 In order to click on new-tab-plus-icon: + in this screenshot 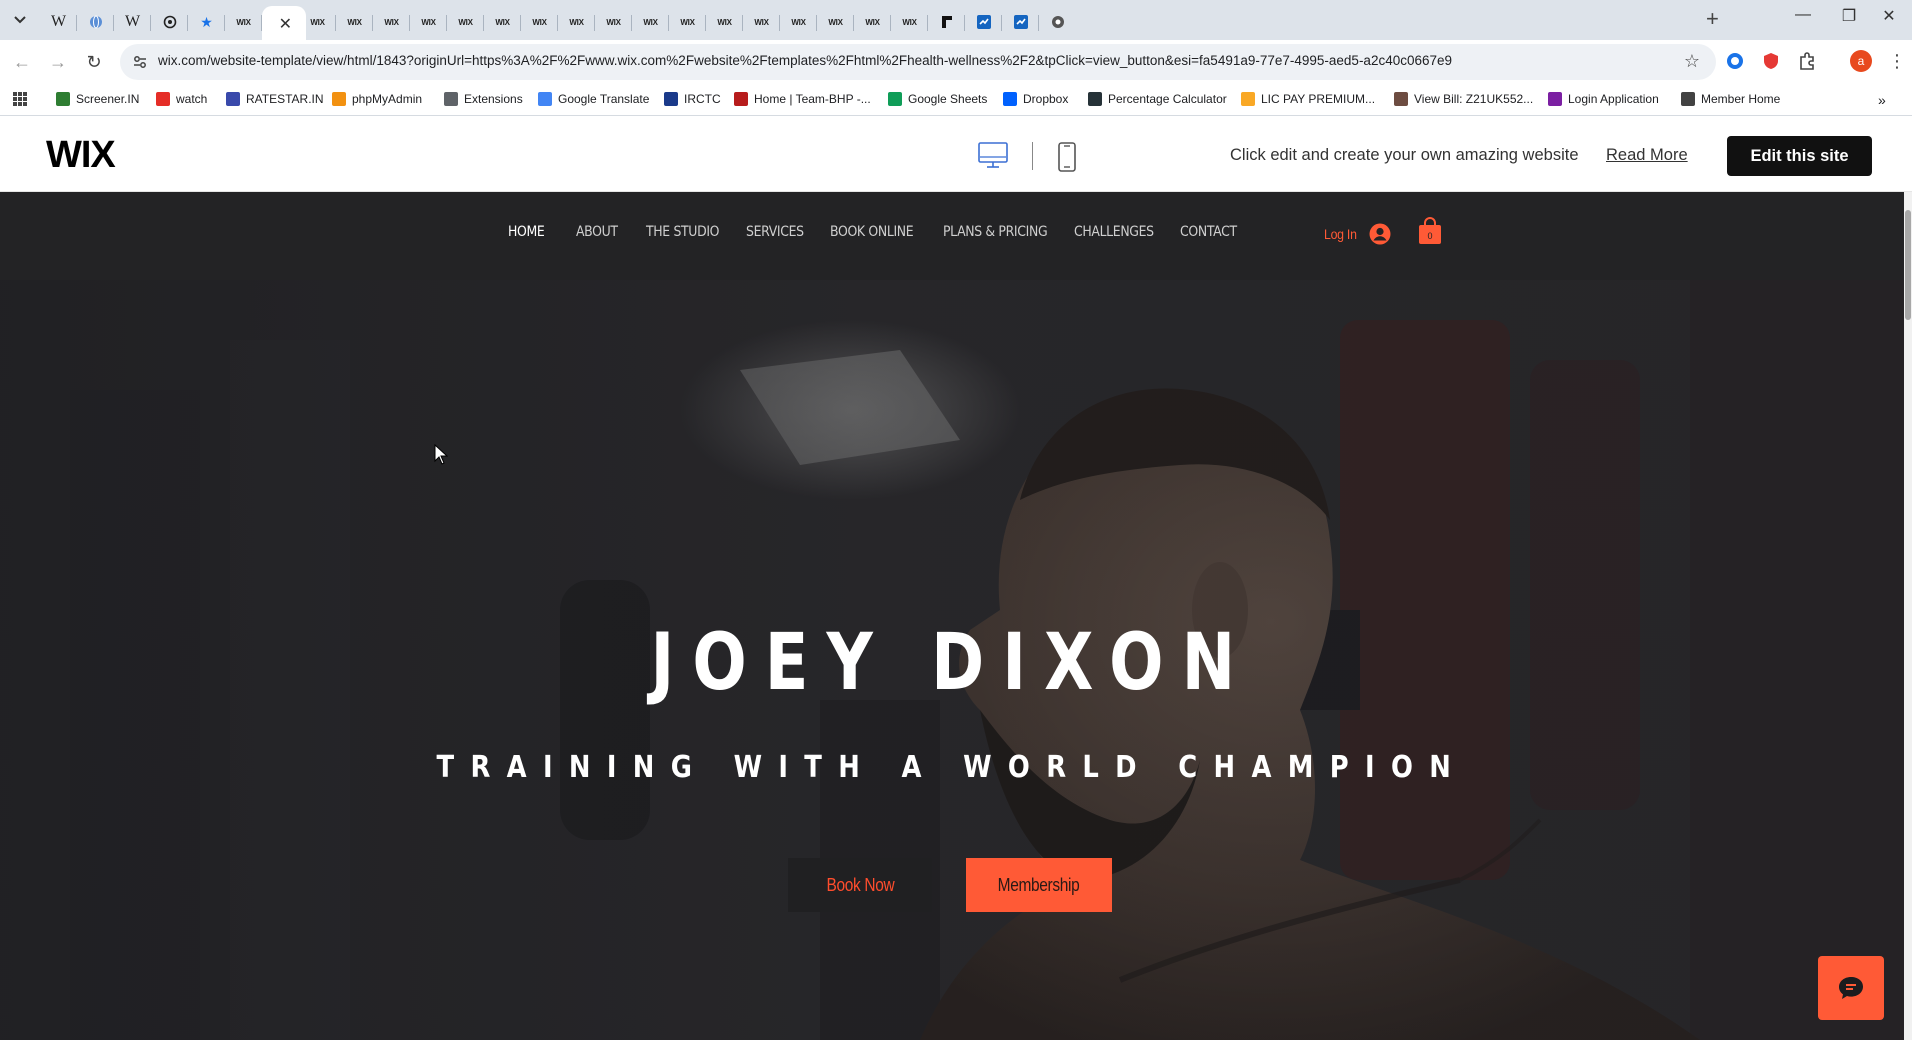, I will do `click(1712, 19)`.